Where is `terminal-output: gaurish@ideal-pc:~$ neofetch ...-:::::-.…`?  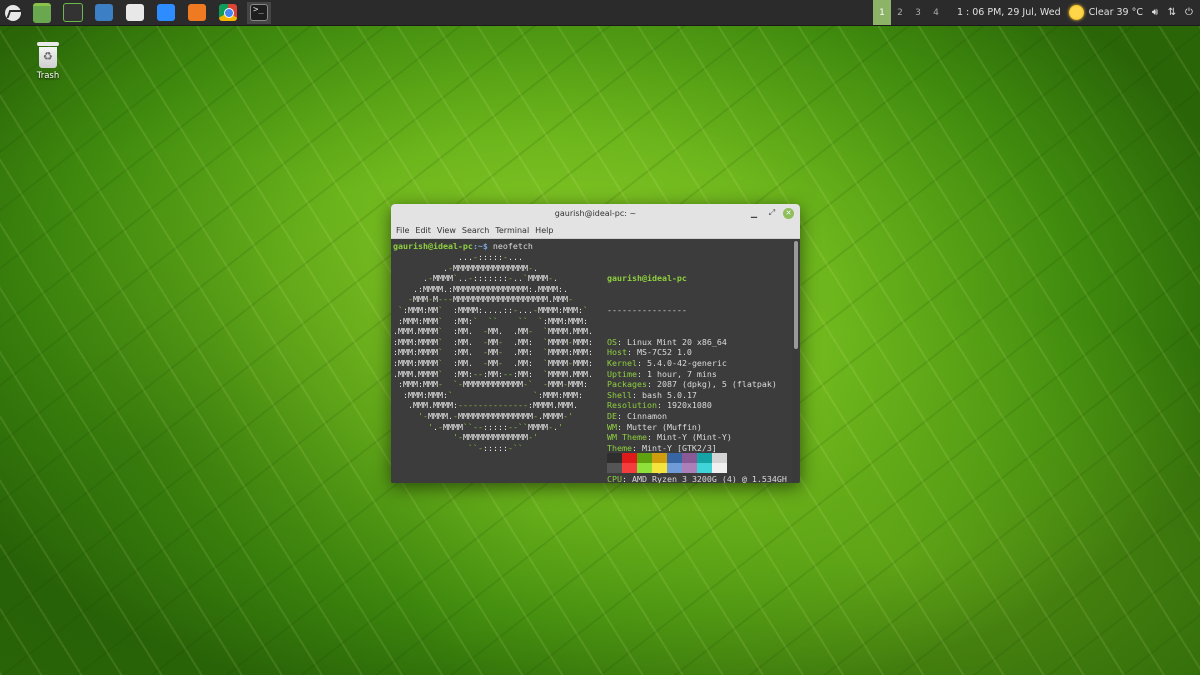 terminal-output: gaurish@ideal-pc:~$ neofetch ...-:::::-.… is located at coordinates (591, 361).